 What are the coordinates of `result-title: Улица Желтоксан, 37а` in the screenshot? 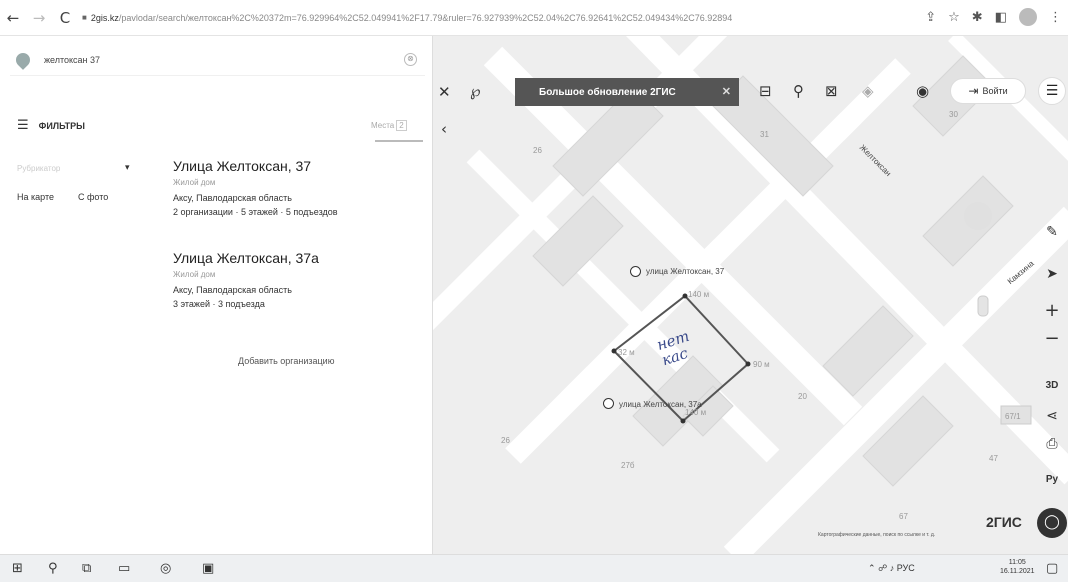 It's located at (246, 258).